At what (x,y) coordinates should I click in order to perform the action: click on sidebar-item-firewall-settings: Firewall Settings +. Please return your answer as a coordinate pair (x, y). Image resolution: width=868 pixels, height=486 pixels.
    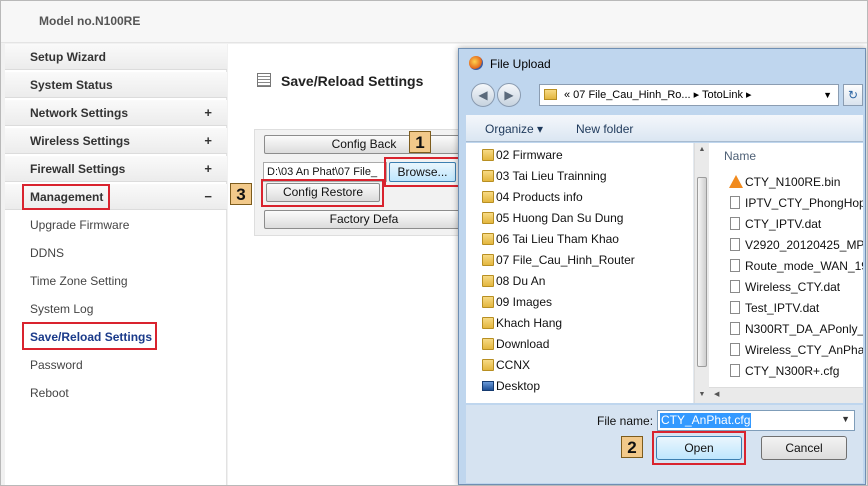
    Looking at the image, I should click on (116, 169).